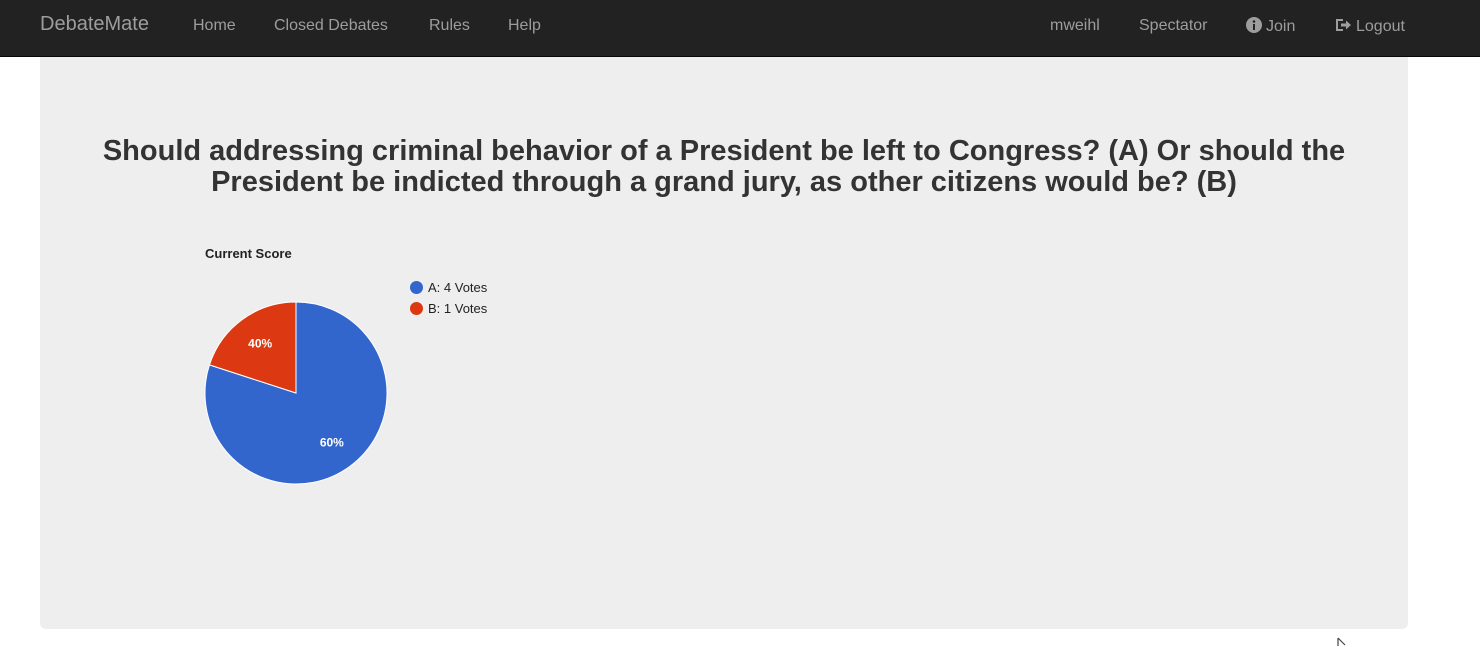 The width and height of the screenshot is (1480, 647). I want to click on legend-item-b: B: 1 Votes, so click(448, 311).